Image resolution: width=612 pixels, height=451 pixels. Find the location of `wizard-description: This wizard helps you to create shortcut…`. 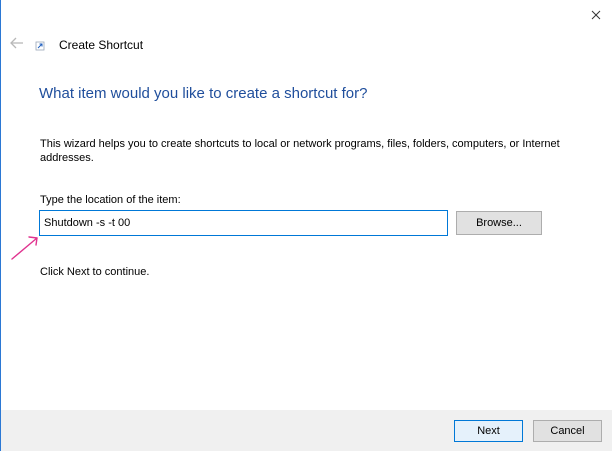

wizard-description: This wizard helps you to create shortcut… is located at coordinates (300, 151).